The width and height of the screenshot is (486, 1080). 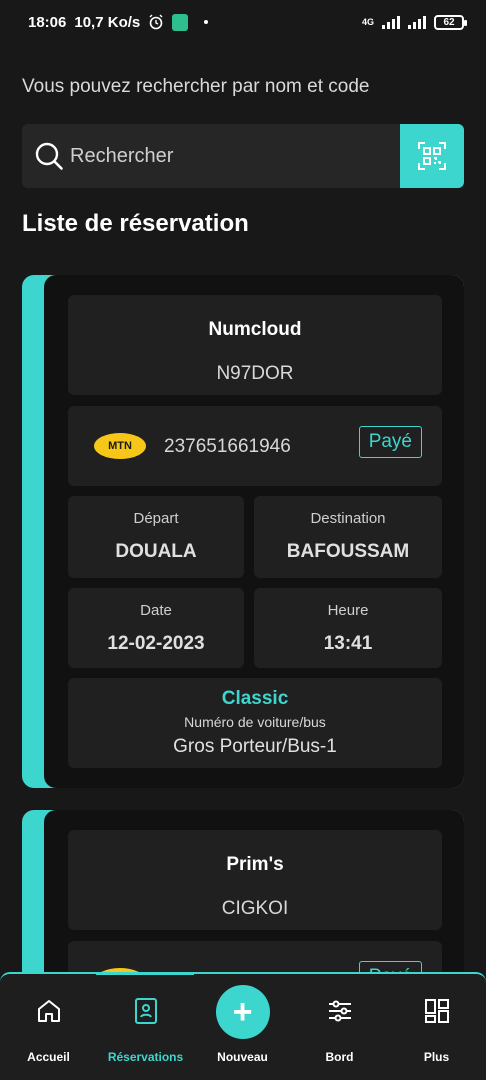 I want to click on date-value: 12-02-2023, so click(x=156, y=643).